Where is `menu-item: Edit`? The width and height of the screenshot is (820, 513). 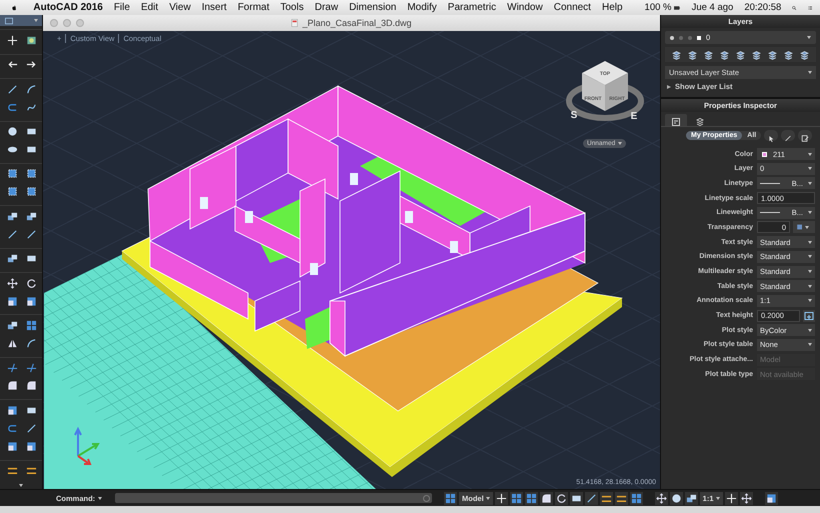 menu-item: Edit is located at coordinates (149, 7).